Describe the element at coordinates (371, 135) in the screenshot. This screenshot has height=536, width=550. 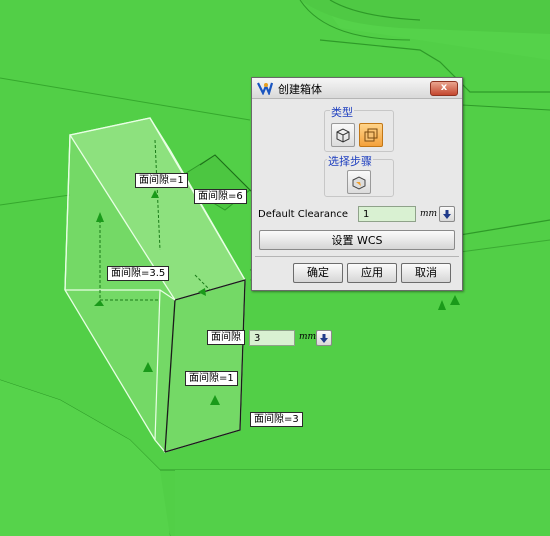
I see `block-type-icon` at that location.